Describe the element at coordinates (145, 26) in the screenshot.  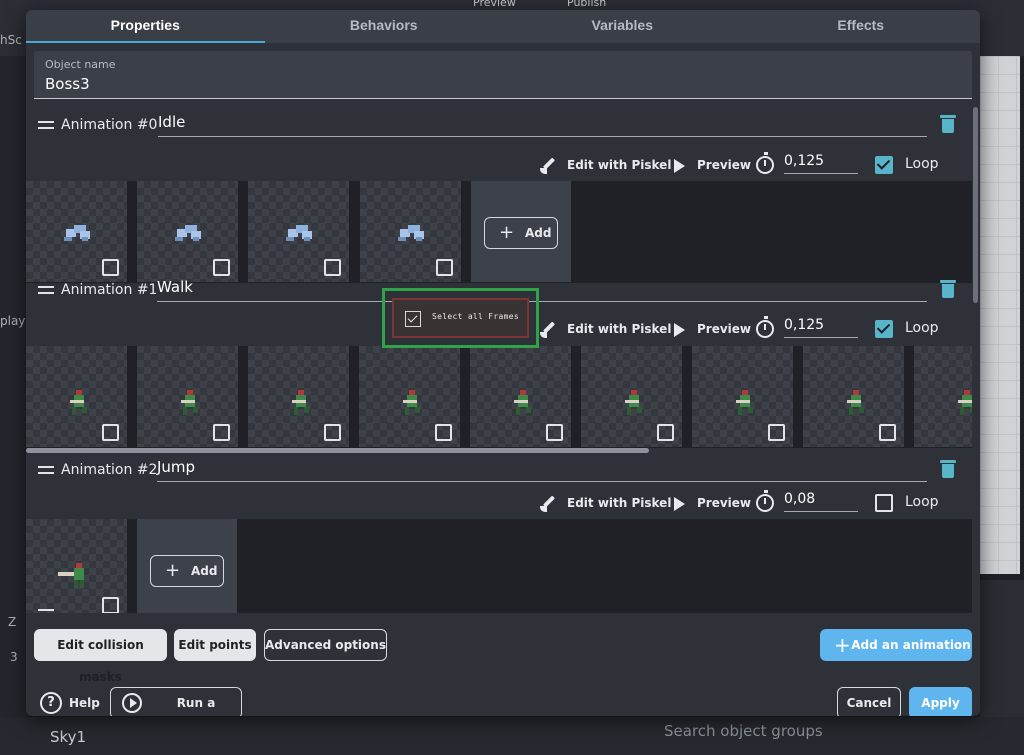
I see `tab-properties: Properties` at that location.